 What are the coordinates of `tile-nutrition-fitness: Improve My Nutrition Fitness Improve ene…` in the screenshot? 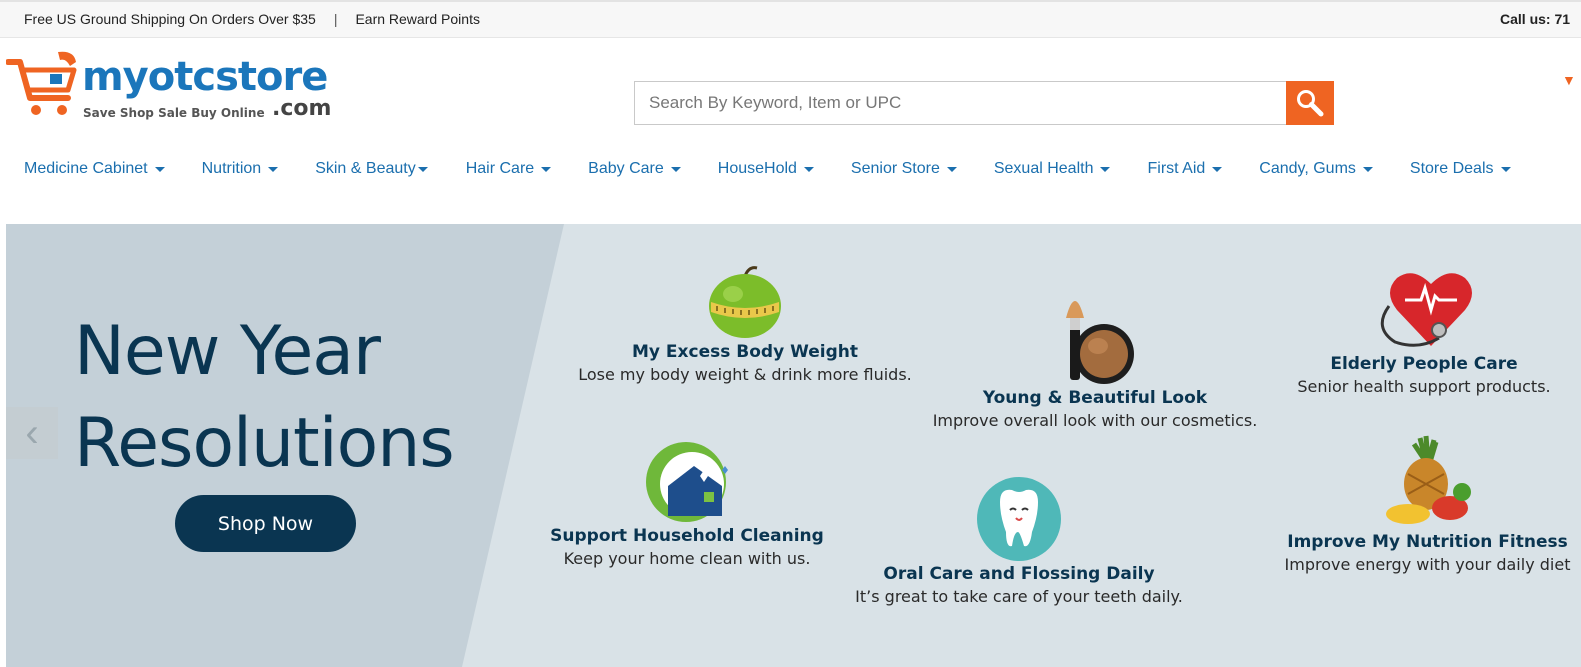 It's located at (1427, 503).